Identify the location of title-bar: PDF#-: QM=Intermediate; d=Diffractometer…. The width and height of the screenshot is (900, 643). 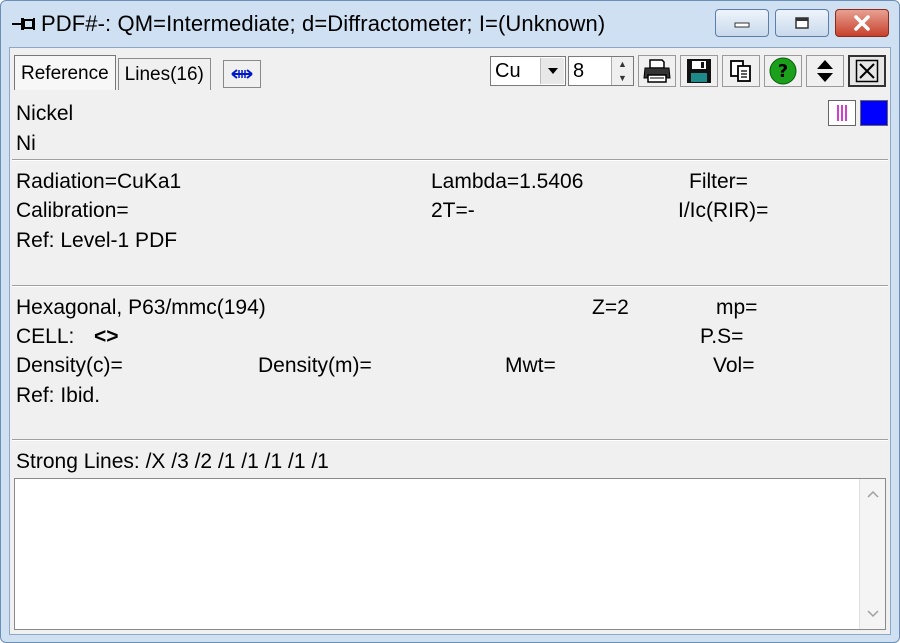
(450, 24).